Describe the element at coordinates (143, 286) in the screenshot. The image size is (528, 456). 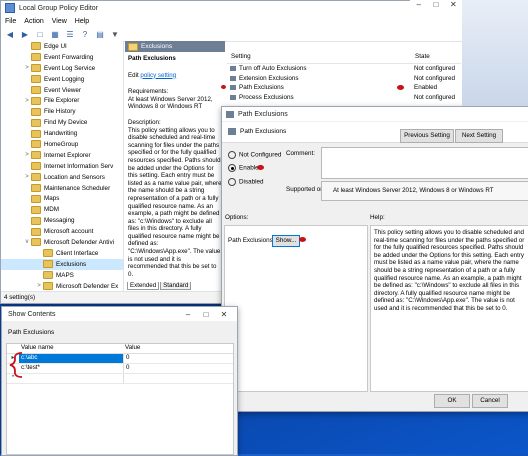
I see `tab-extended: Extended` at that location.